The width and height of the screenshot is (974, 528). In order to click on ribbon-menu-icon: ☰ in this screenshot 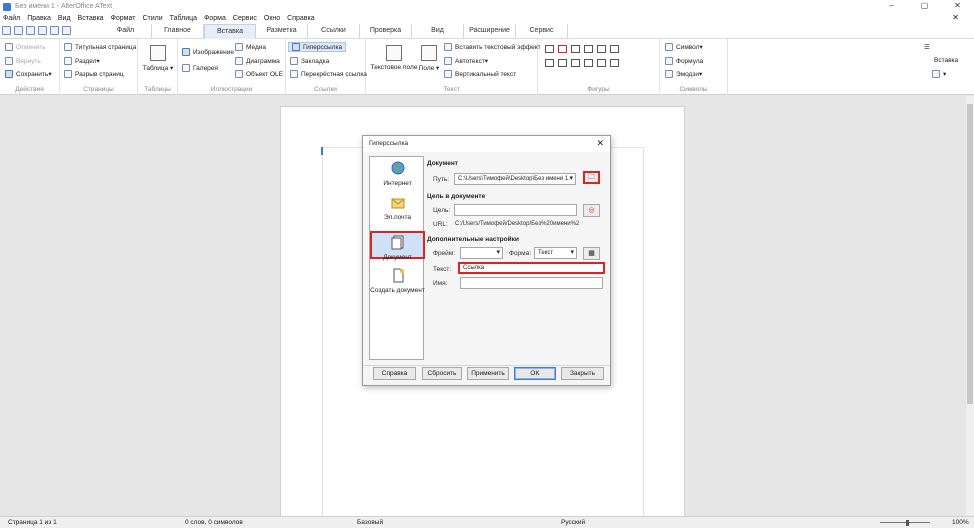, I will do `click(927, 47)`.